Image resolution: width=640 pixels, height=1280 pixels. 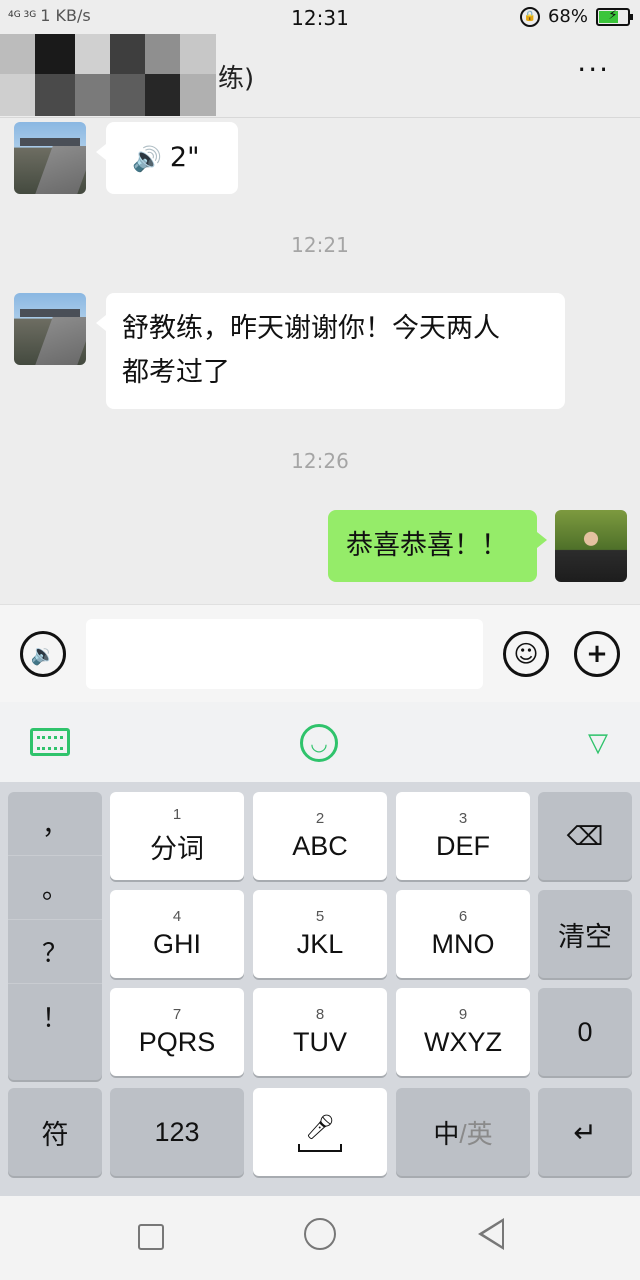 What do you see at coordinates (463, 818) in the screenshot?
I see `key-number: 3` at bounding box center [463, 818].